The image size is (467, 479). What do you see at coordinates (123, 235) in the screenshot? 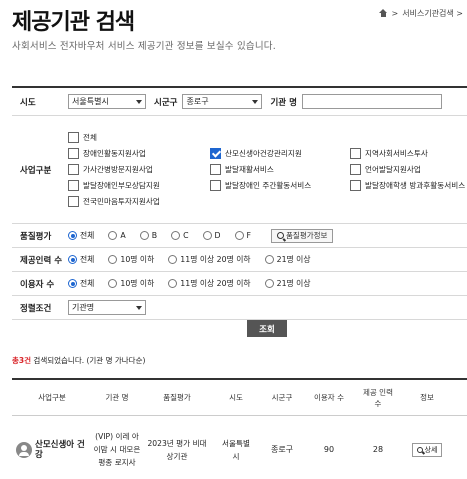
I see `quality-option-label: A` at bounding box center [123, 235].